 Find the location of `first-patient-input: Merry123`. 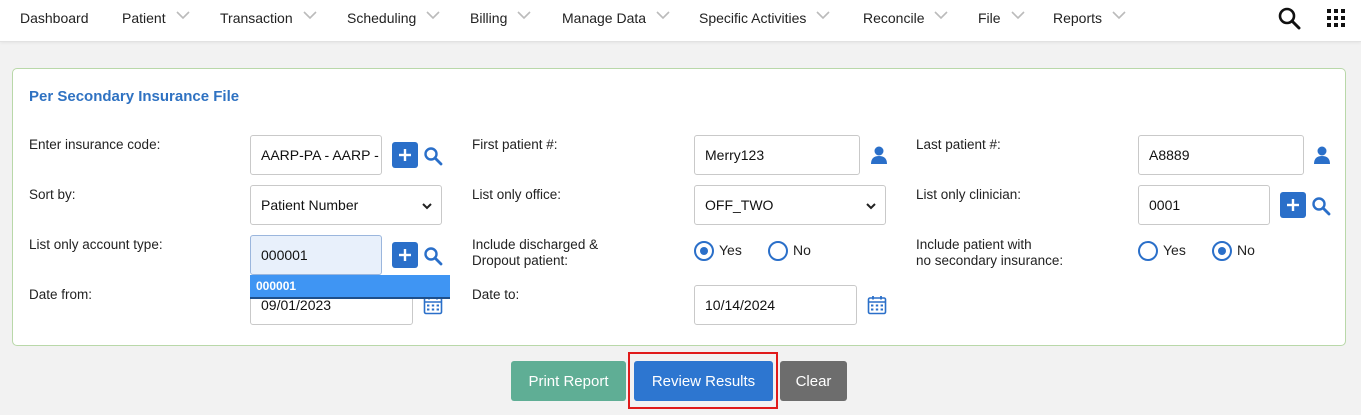

first-patient-input: Merry123 is located at coordinates (777, 155).